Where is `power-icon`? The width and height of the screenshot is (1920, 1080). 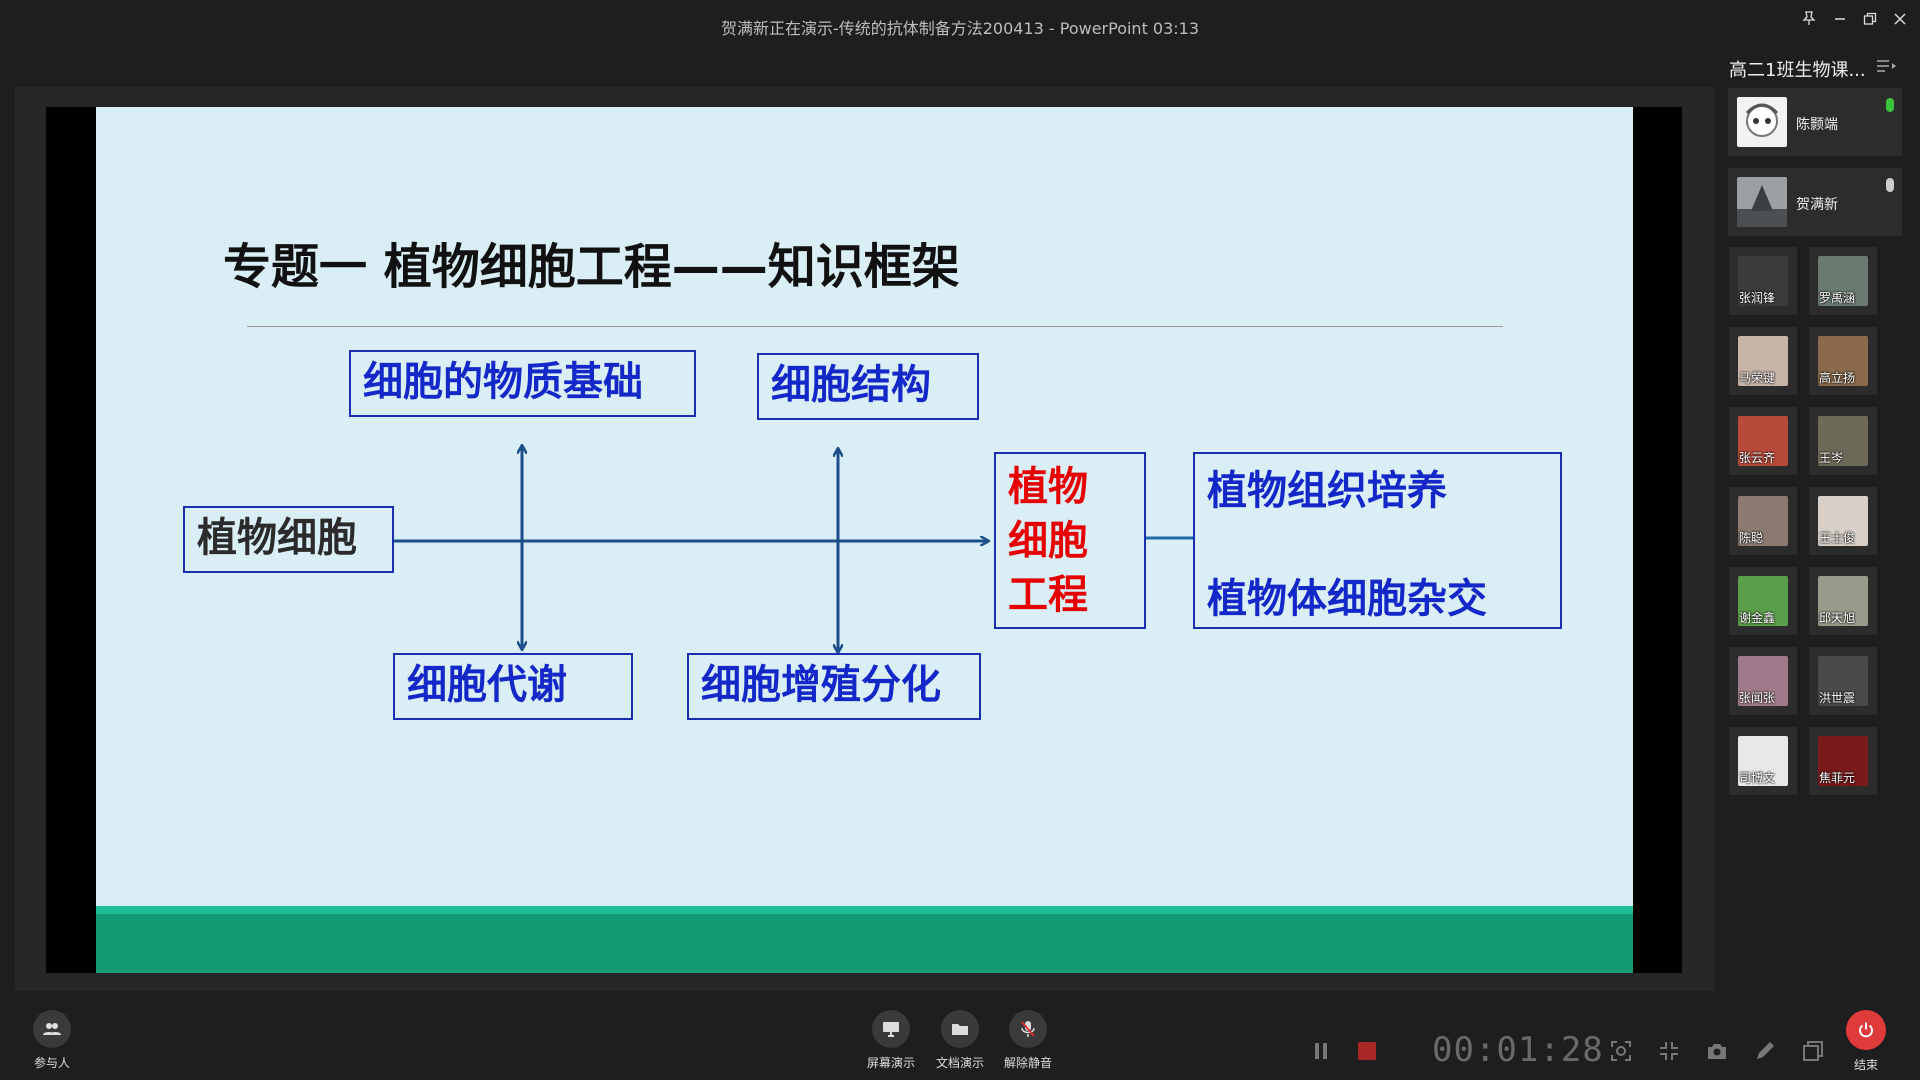
power-icon is located at coordinates (1866, 1030).